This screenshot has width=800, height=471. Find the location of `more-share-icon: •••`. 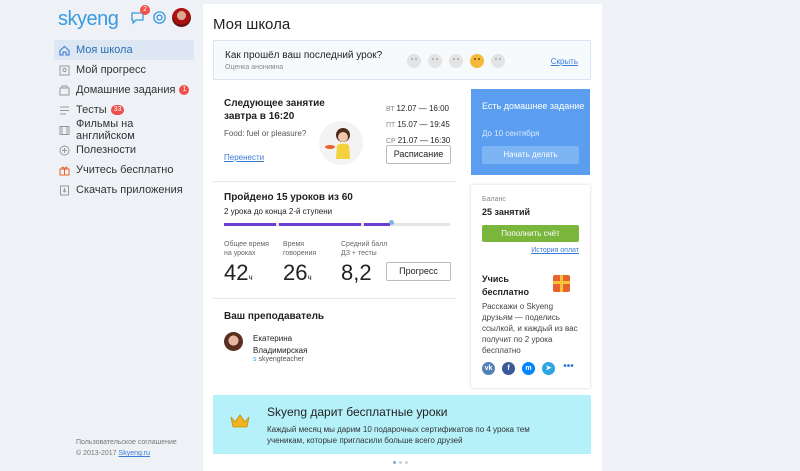

more-share-icon: ••• is located at coordinates (568, 368).